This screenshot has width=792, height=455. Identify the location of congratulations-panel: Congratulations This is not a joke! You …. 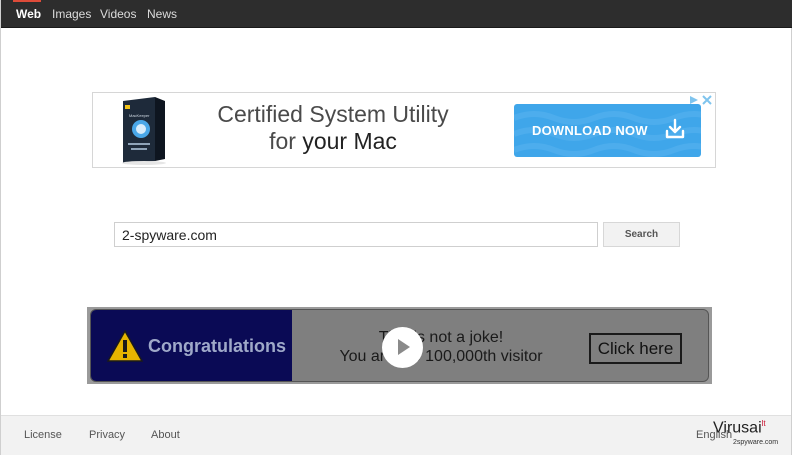
(399, 345).